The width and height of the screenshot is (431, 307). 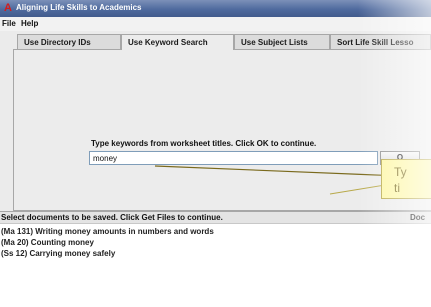 What do you see at coordinates (400, 172) in the screenshot?
I see `callout-line-1: Ty` at bounding box center [400, 172].